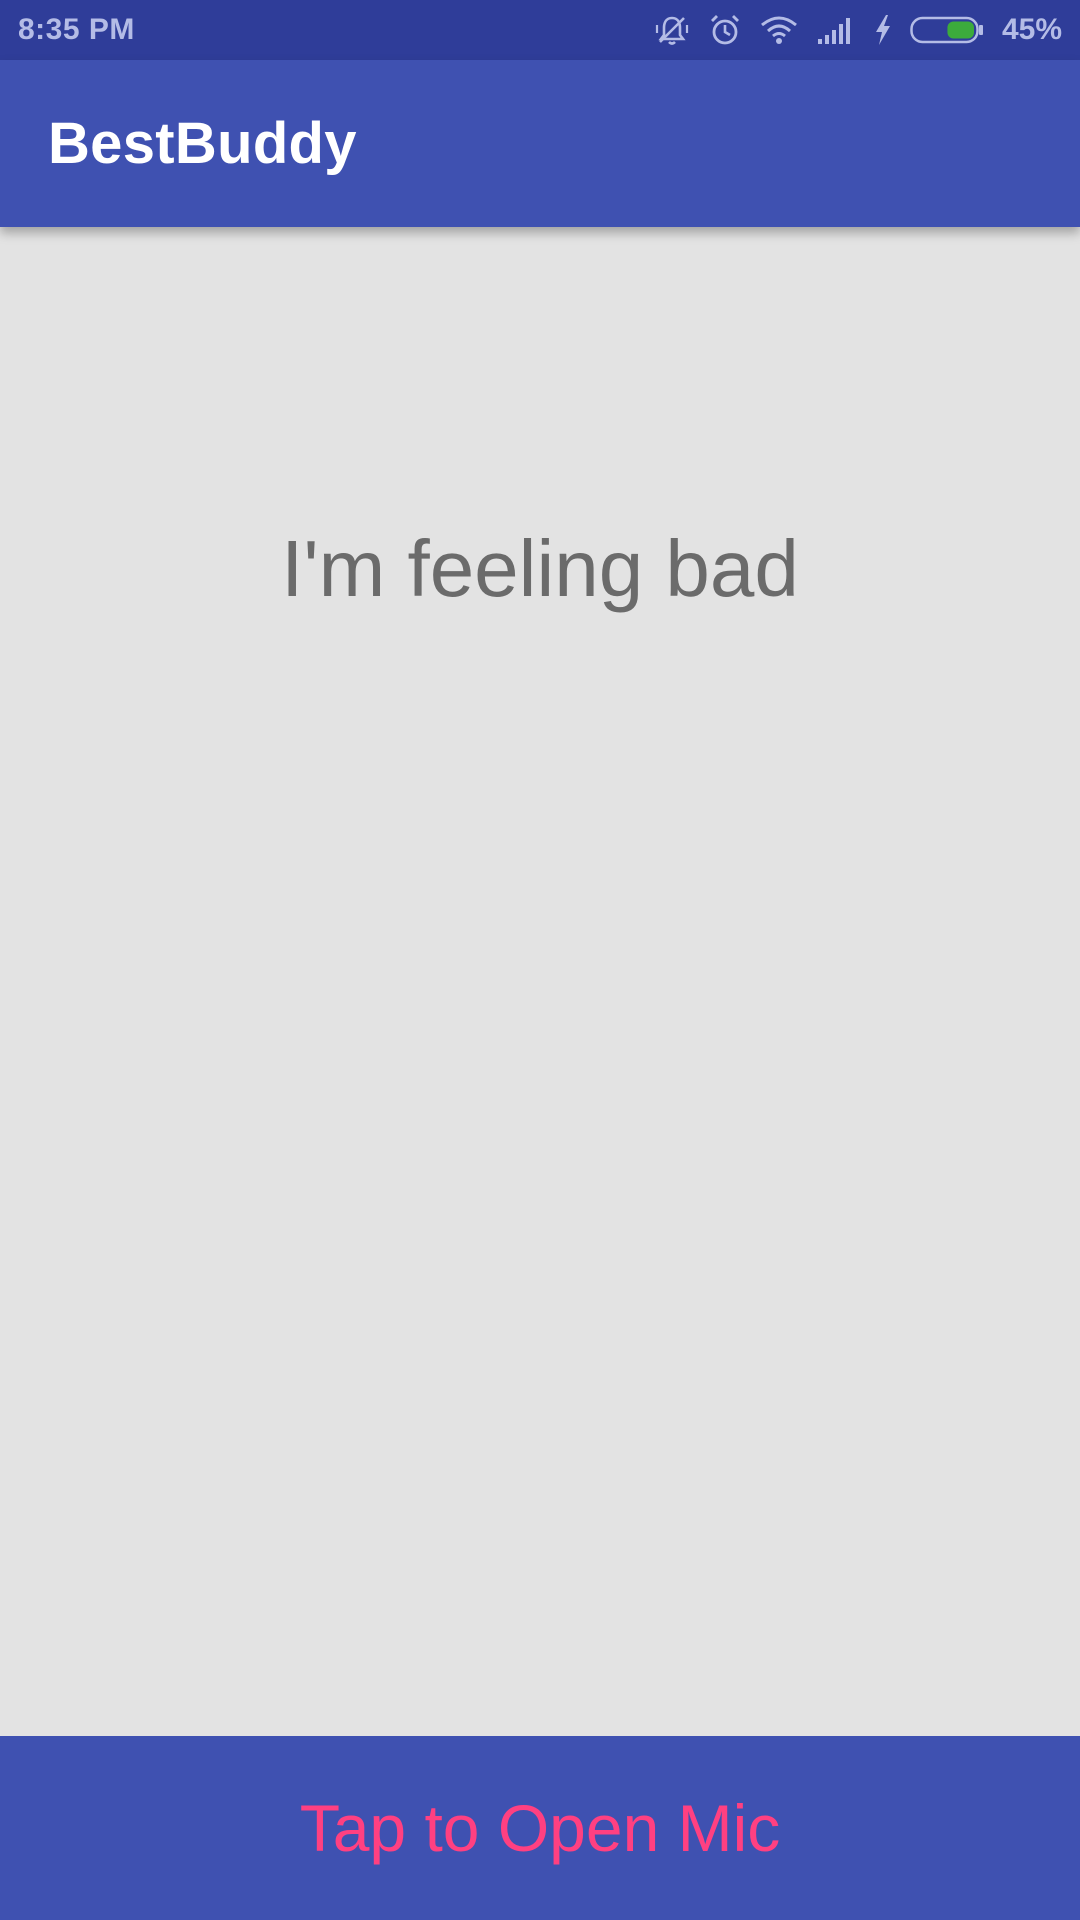  What do you see at coordinates (836, 30) in the screenshot?
I see `signal-icon` at bounding box center [836, 30].